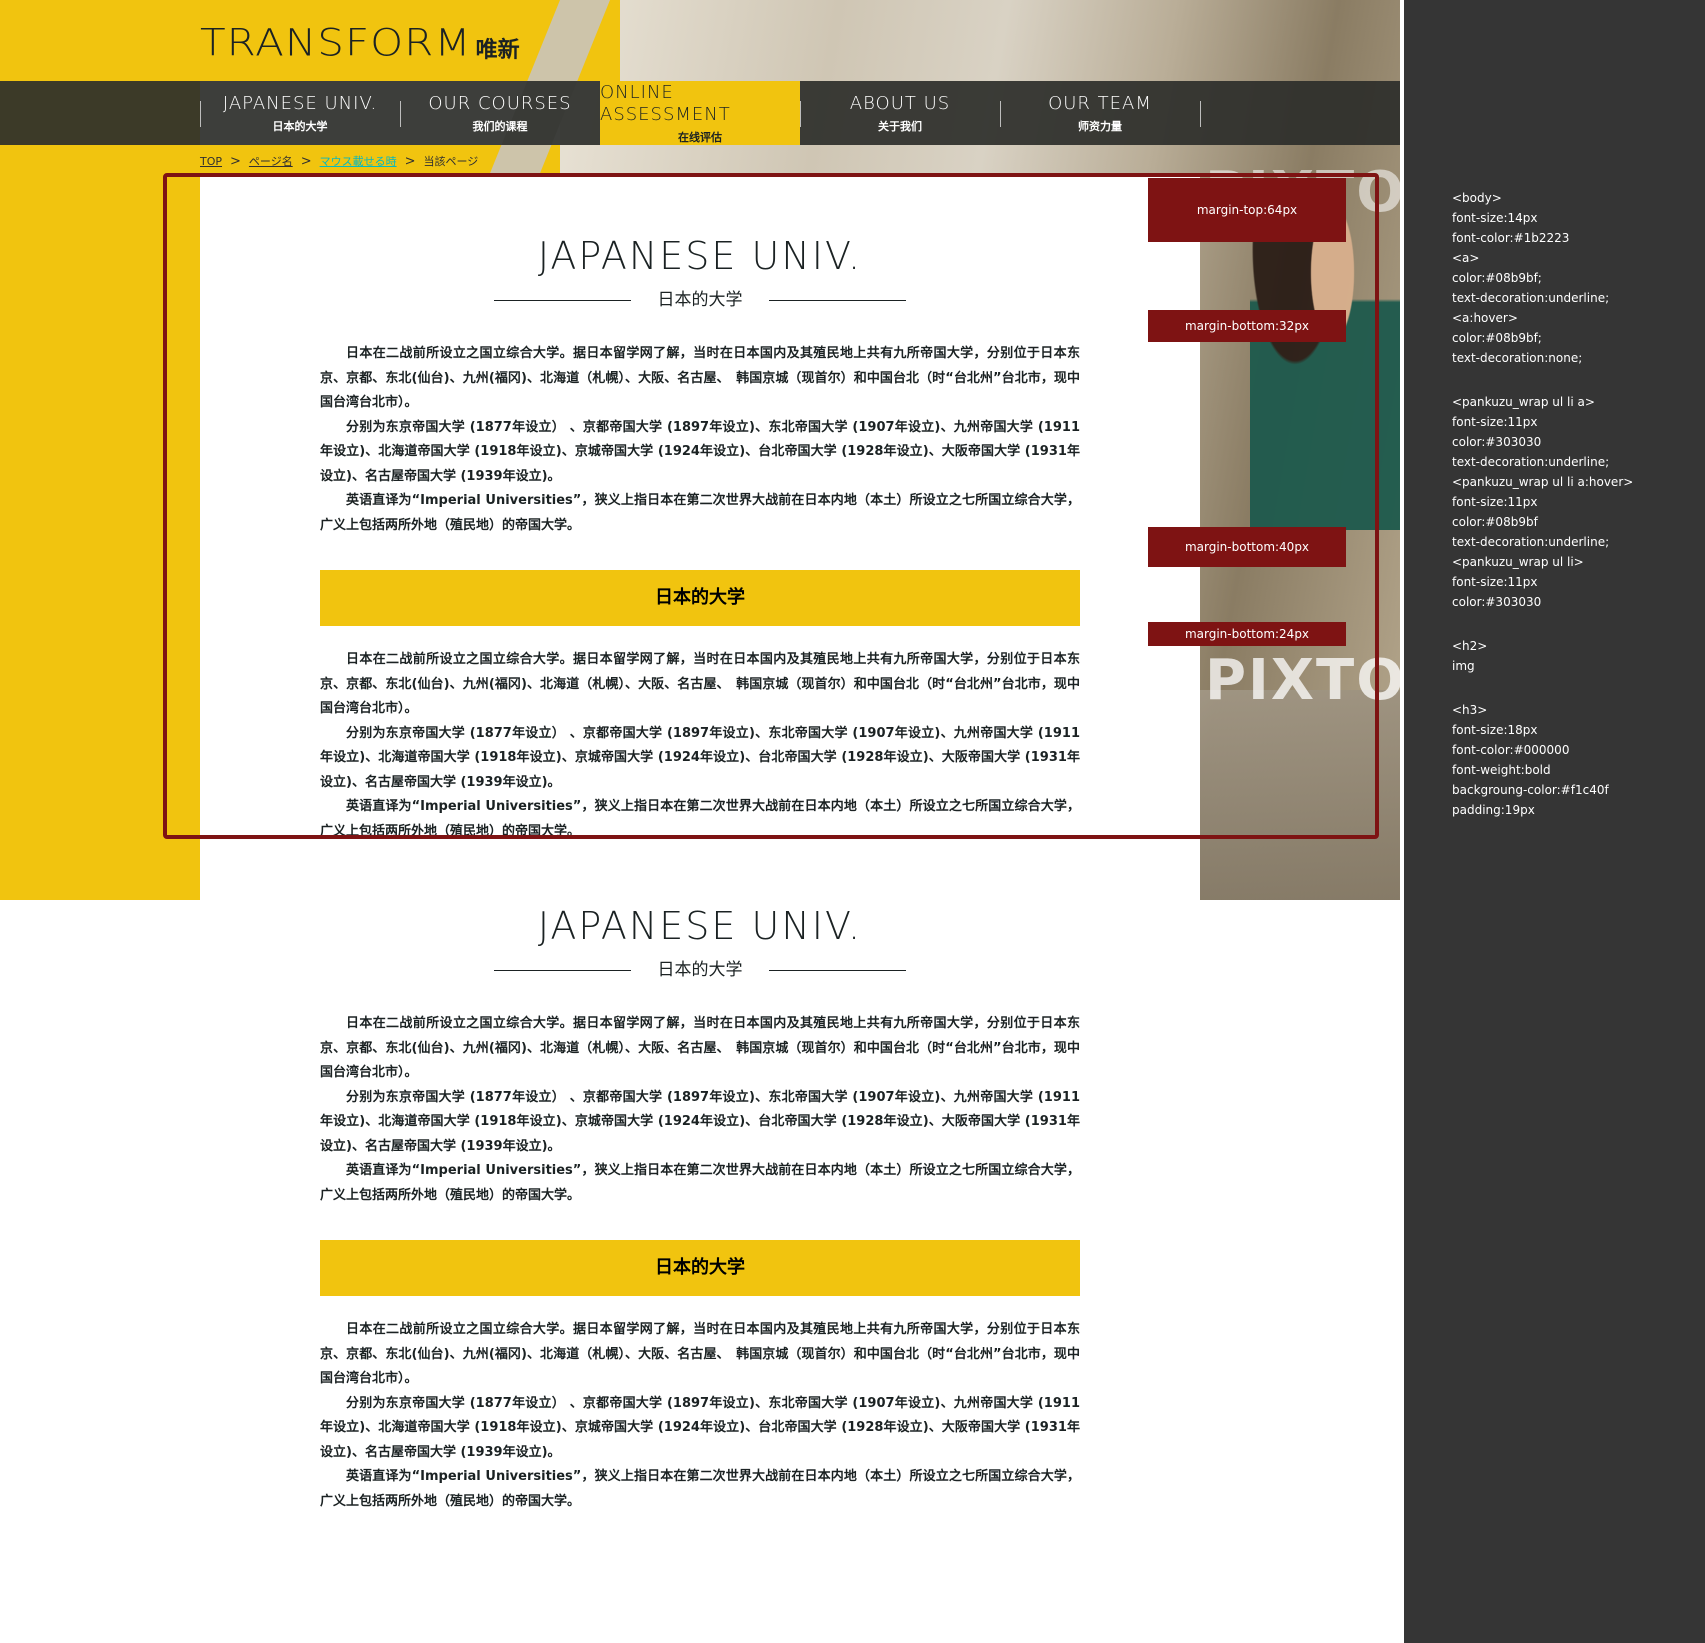  What do you see at coordinates (1477, 198) in the screenshot?
I see `style-note-line: <body>` at bounding box center [1477, 198].